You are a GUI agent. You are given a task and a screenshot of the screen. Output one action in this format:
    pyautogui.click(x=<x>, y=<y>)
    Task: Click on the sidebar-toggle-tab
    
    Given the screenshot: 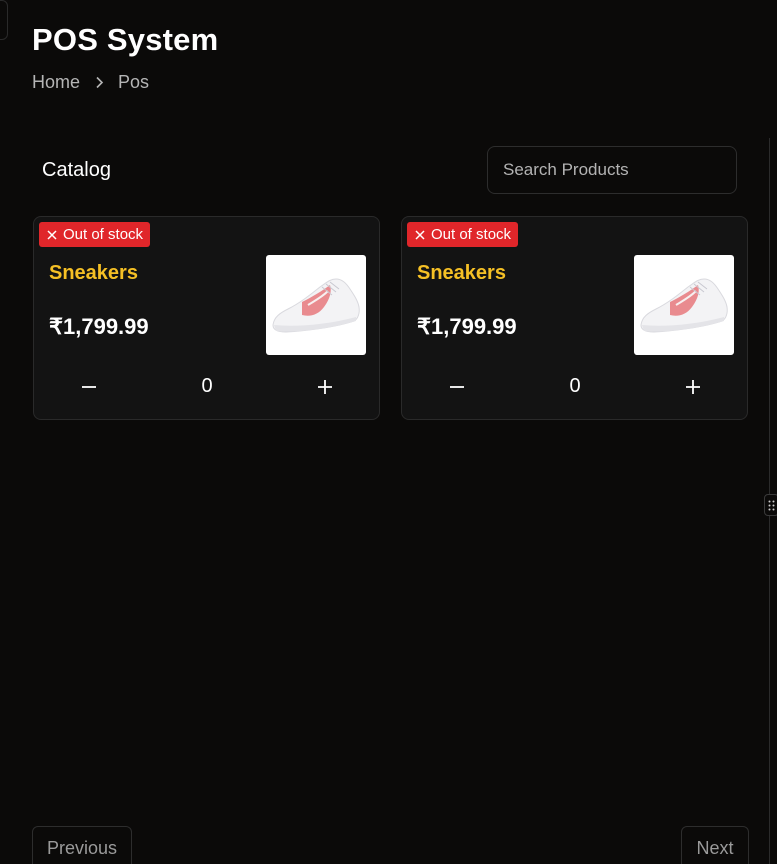 What is the action you would take?
    pyautogui.click(x=4, y=20)
    